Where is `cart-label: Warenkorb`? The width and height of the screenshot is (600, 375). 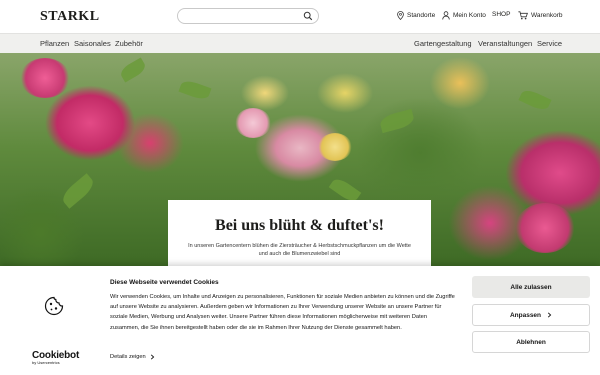 cart-label: Warenkorb is located at coordinates (547, 15).